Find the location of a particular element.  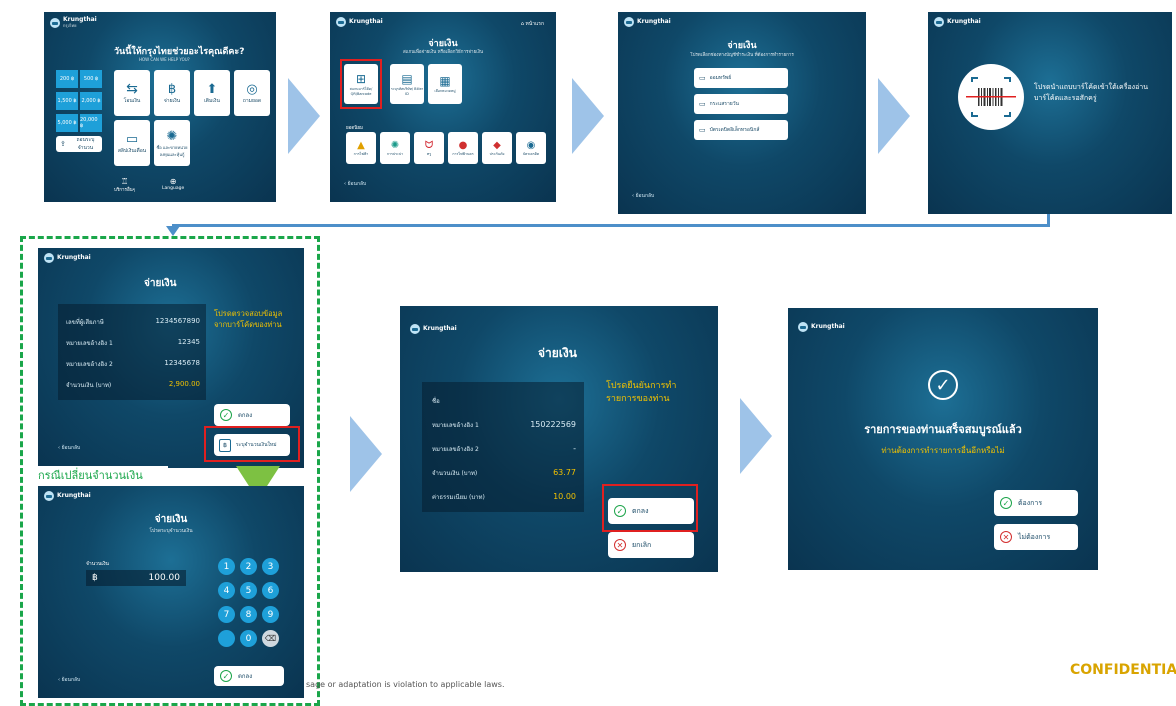

biller-button: ᗢ ทรู is located at coordinates (429, 148).